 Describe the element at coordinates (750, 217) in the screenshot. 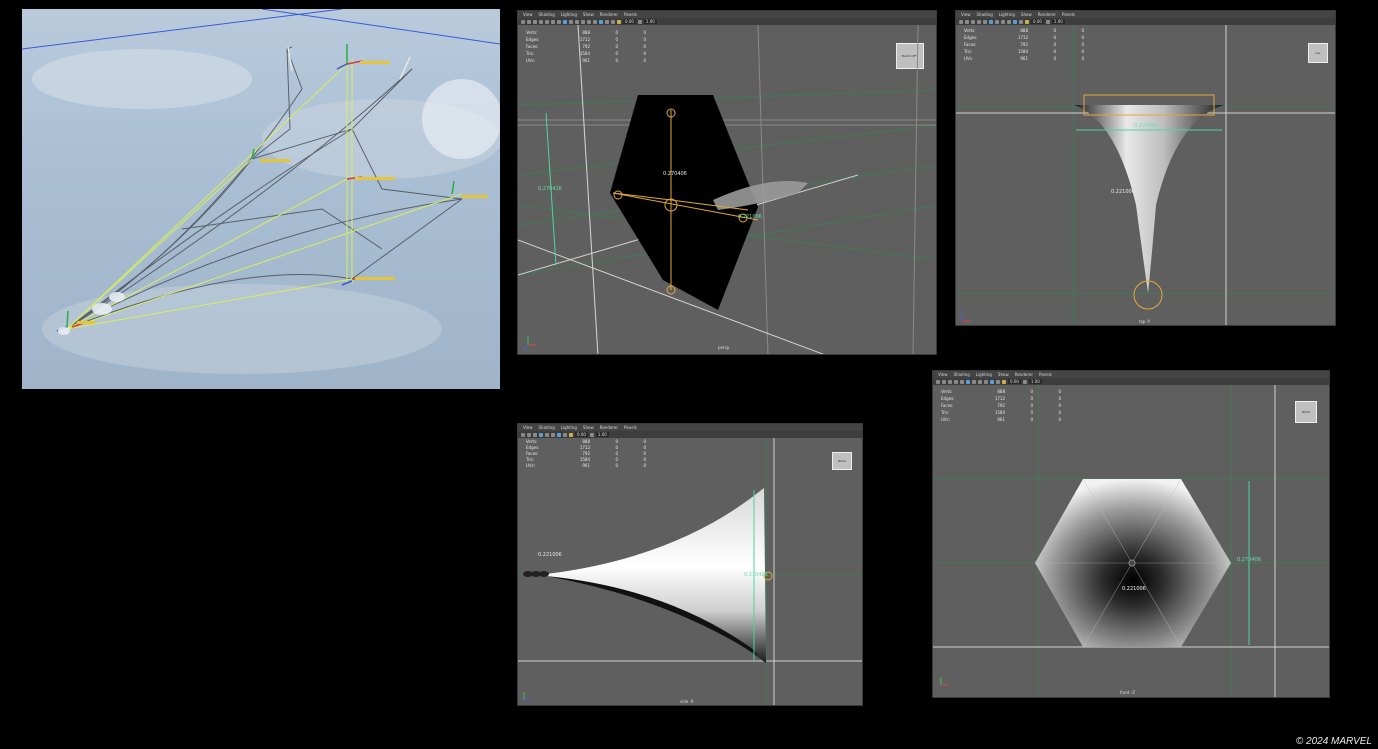

I see `measure-label-2: 0.221006` at that location.